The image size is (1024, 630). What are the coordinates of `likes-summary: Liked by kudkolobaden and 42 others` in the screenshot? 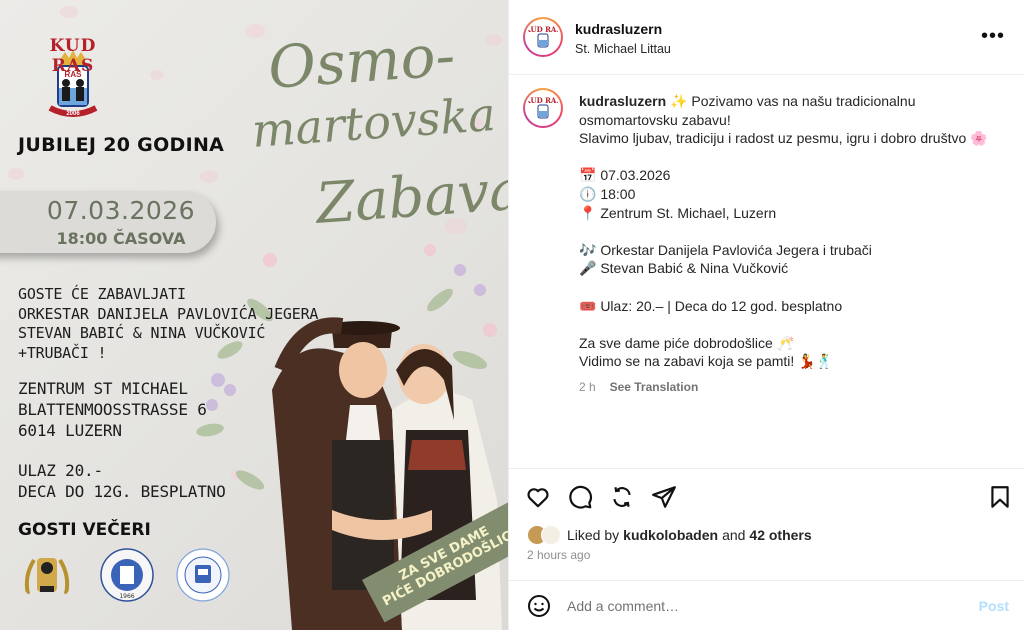 It's located at (669, 535).